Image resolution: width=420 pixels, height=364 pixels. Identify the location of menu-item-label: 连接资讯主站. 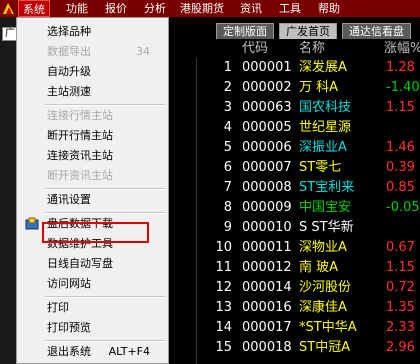
(80, 155).